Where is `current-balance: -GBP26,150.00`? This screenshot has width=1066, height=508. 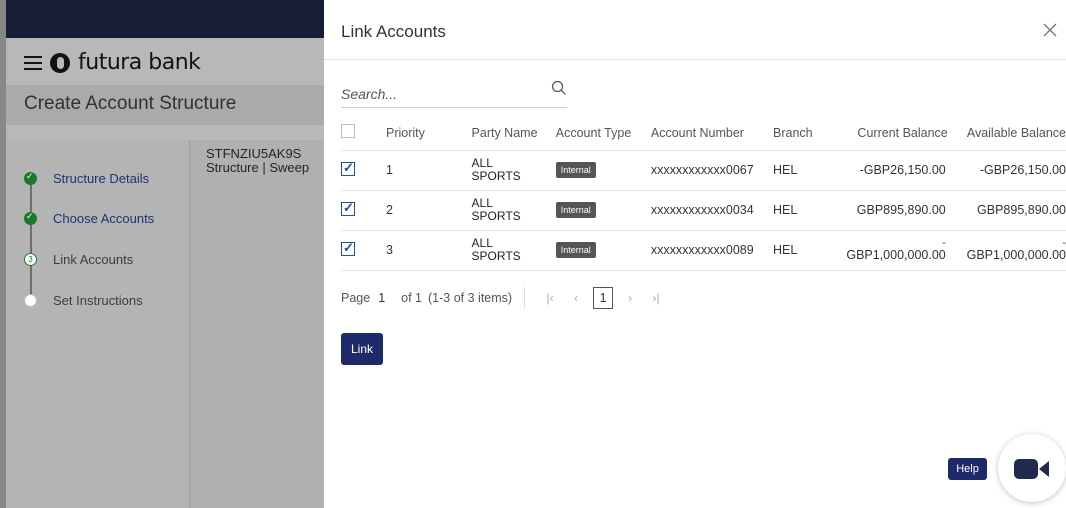 current-balance: -GBP26,150.00 is located at coordinates (902, 170).